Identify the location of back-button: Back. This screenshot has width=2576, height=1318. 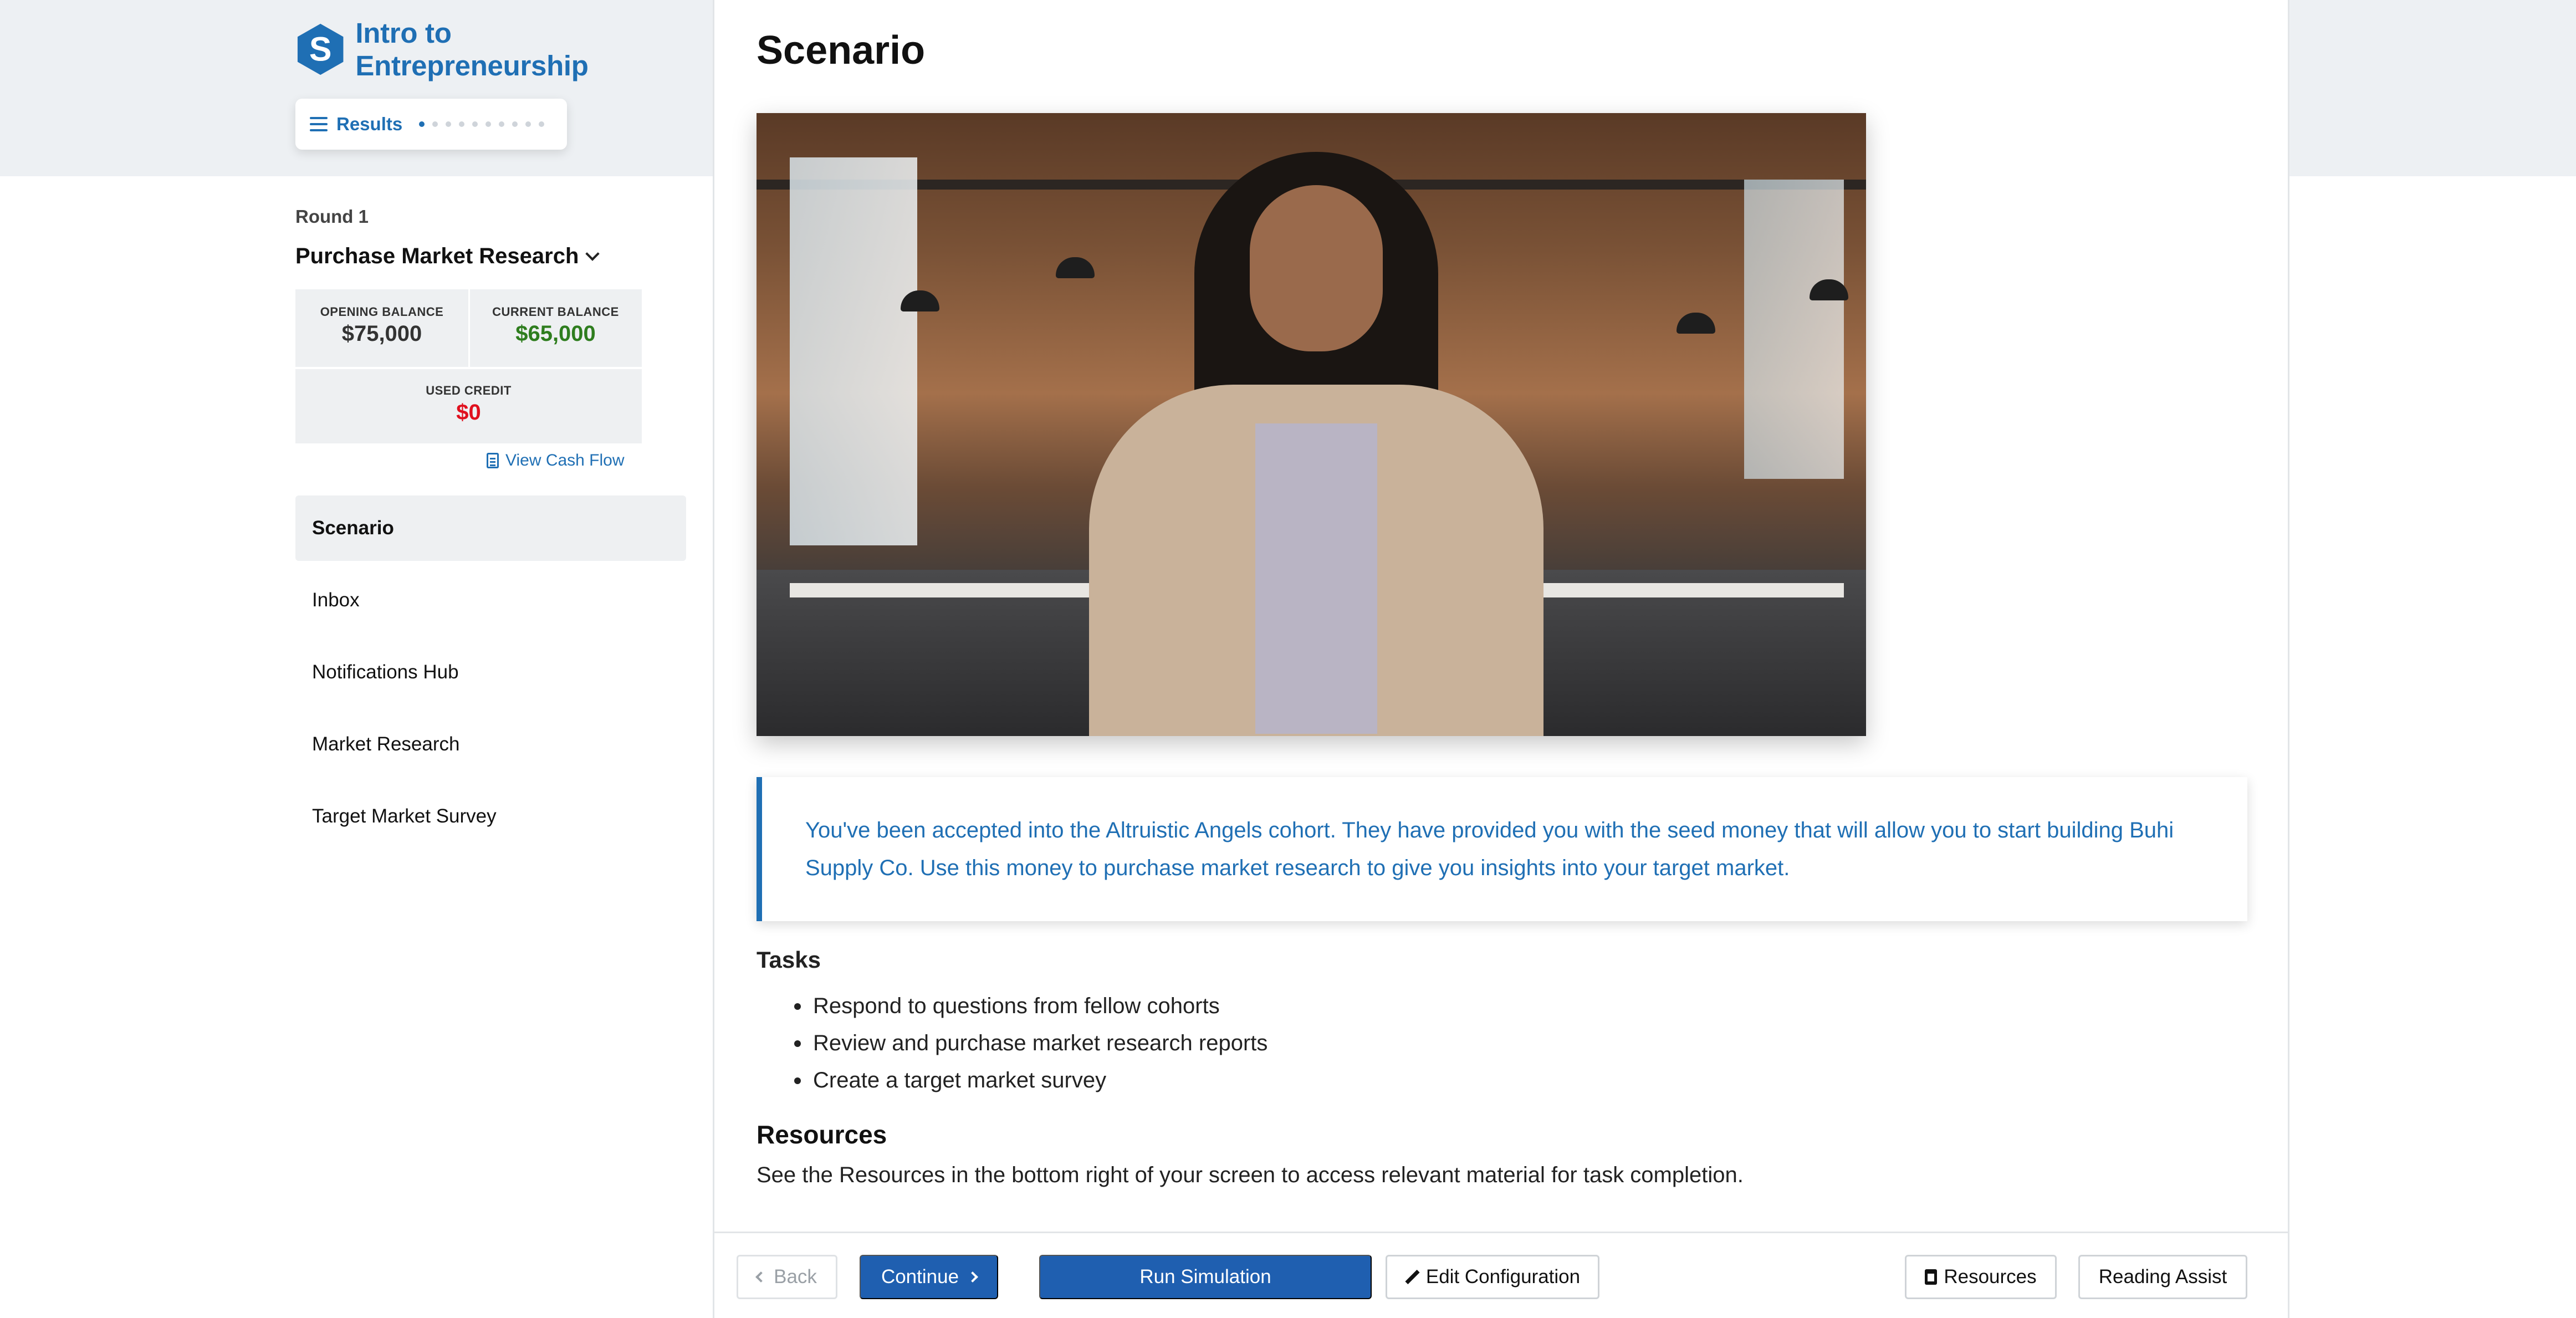
(787, 1277).